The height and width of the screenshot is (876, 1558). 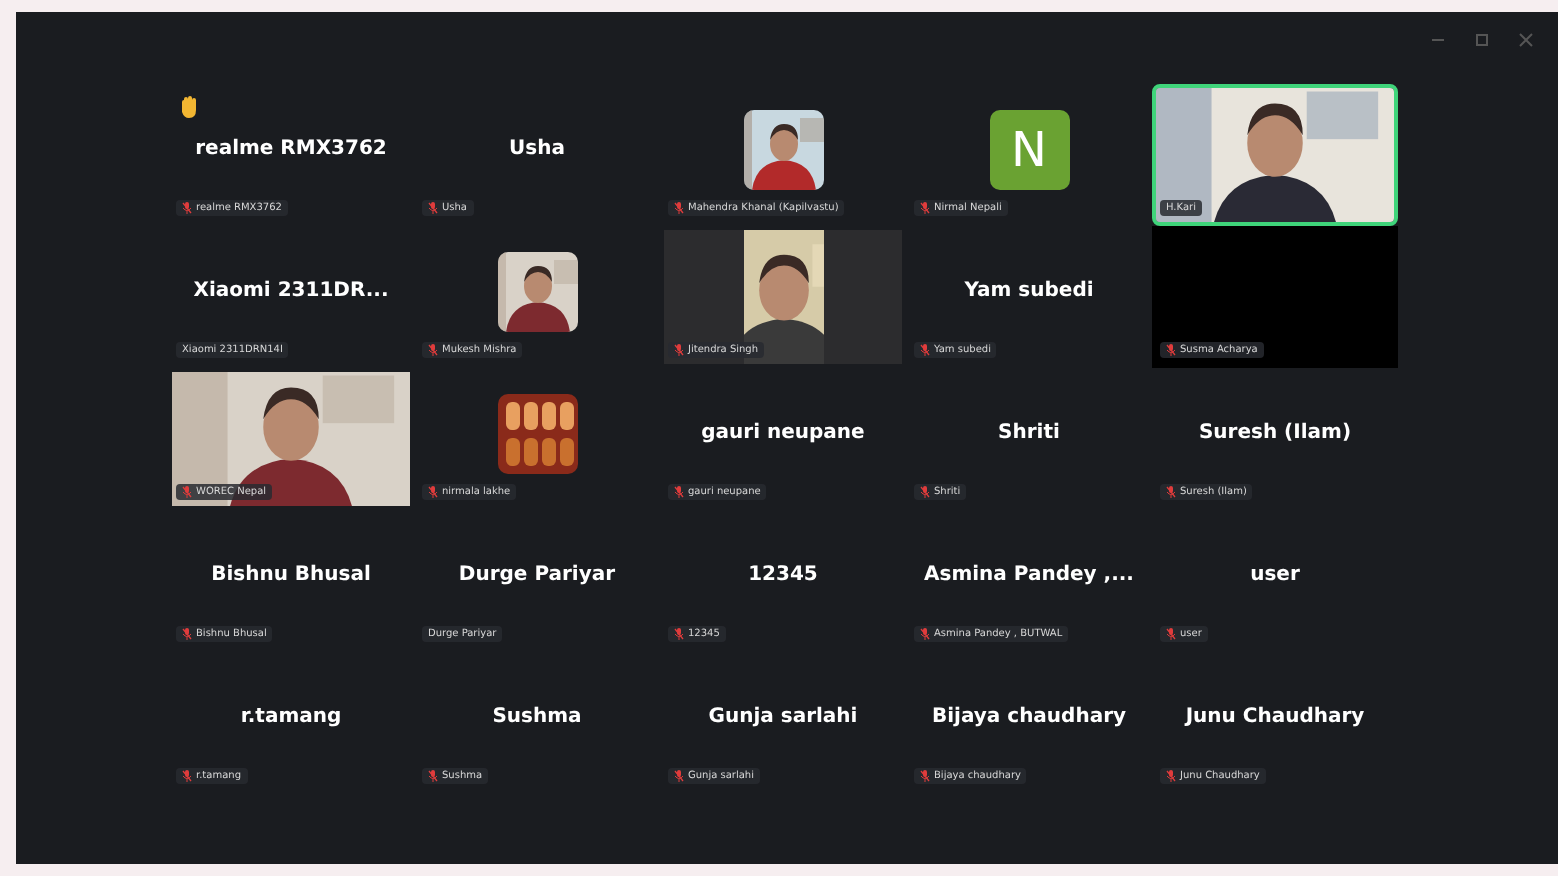 I want to click on participant-name: Yam subedi, so click(x=1029, y=291).